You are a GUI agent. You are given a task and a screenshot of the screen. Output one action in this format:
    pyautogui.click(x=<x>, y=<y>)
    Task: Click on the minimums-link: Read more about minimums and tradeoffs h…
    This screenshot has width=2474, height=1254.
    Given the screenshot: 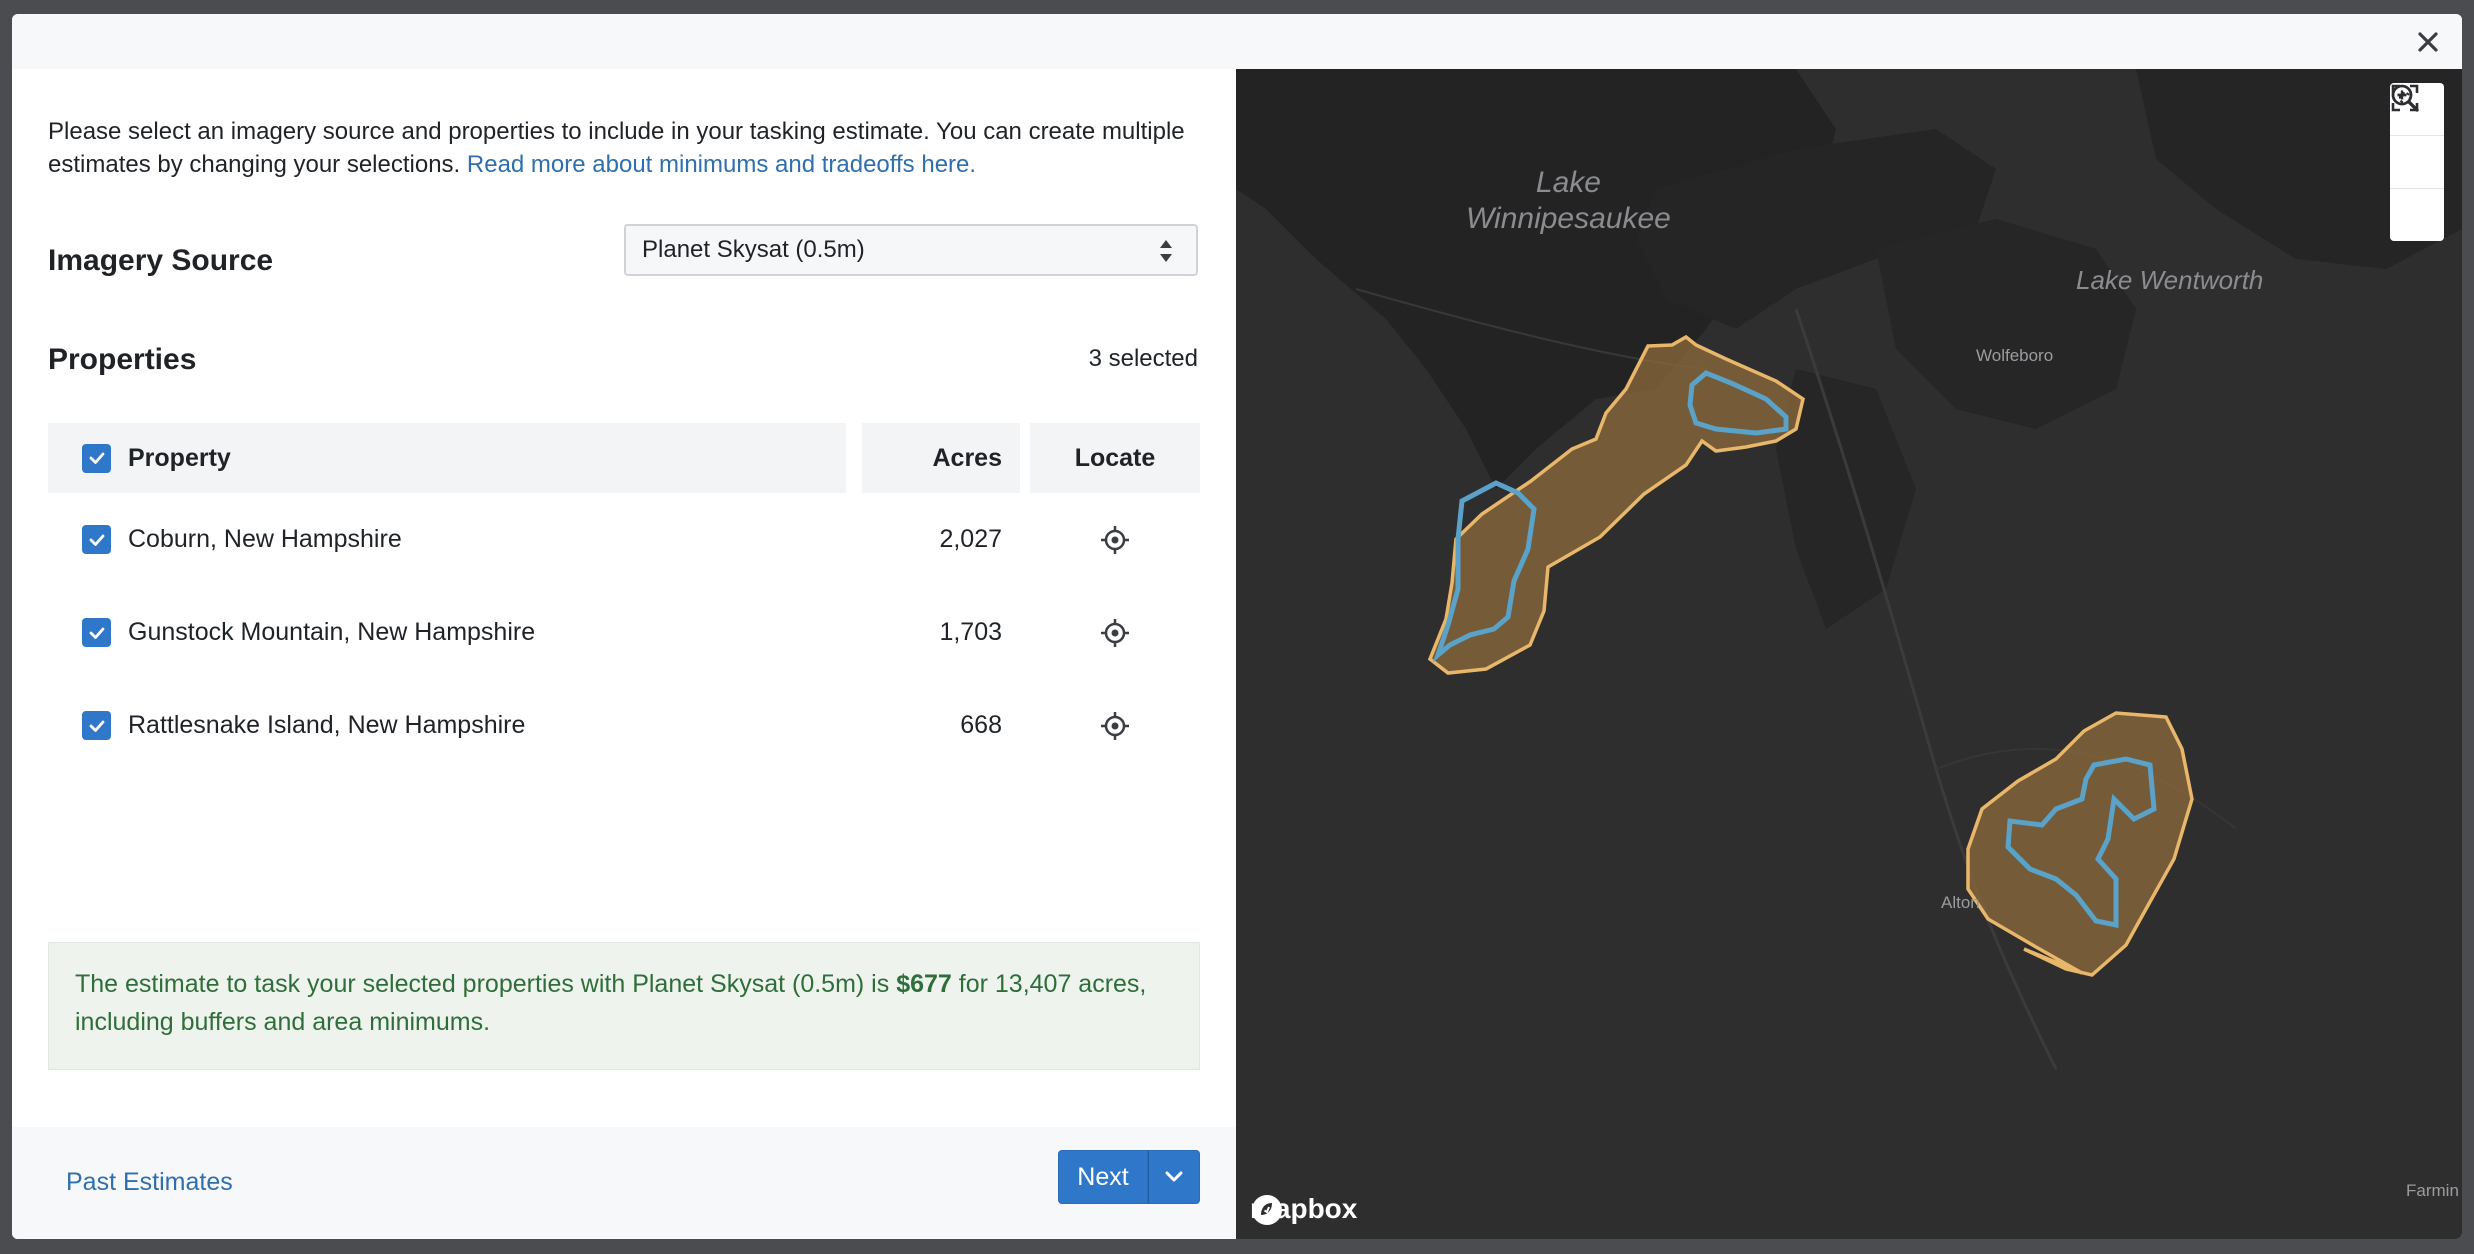 What is the action you would take?
    pyautogui.click(x=721, y=164)
    